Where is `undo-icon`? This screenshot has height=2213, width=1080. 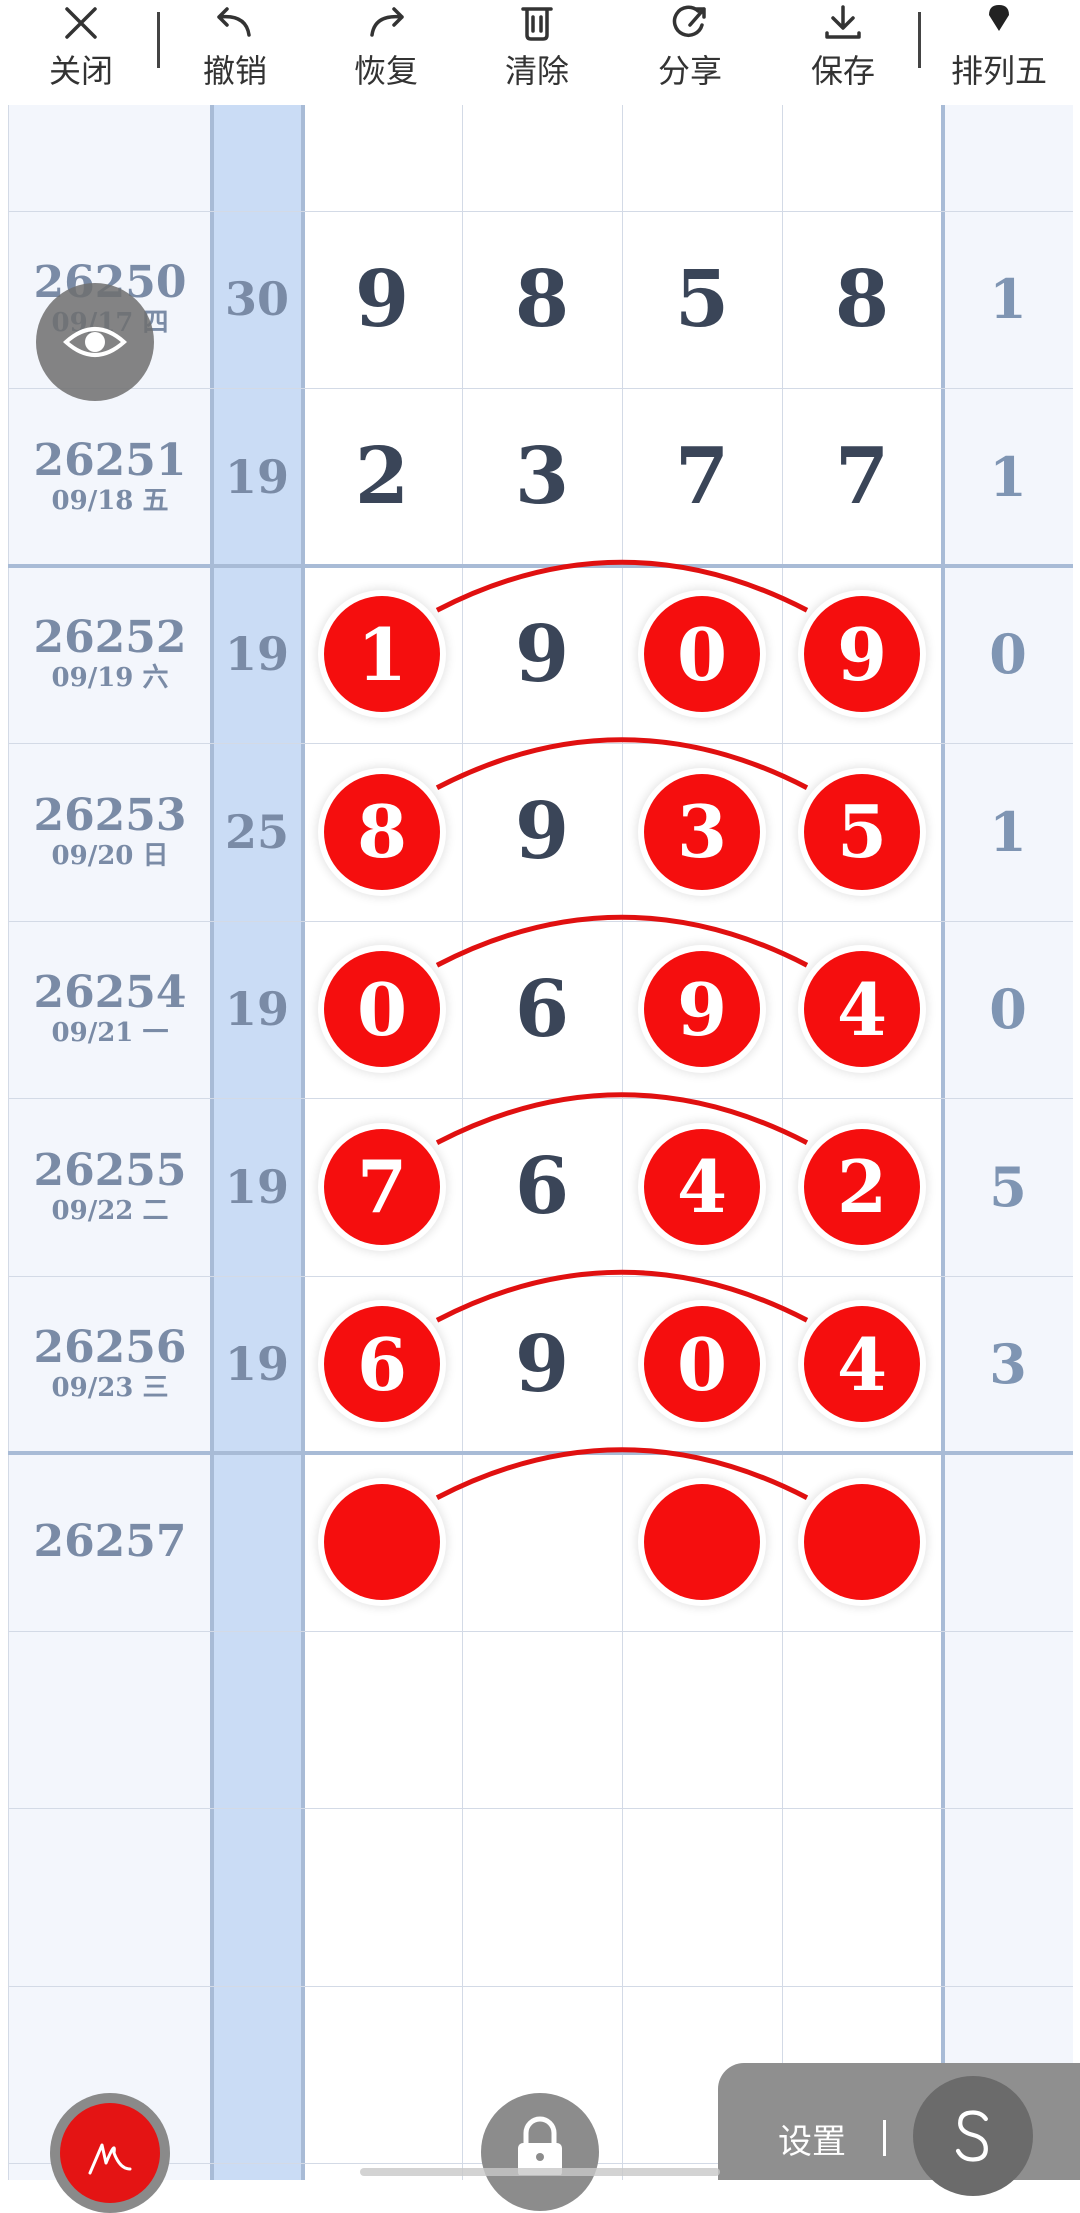 undo-icon is located at coordinates (234, 22).